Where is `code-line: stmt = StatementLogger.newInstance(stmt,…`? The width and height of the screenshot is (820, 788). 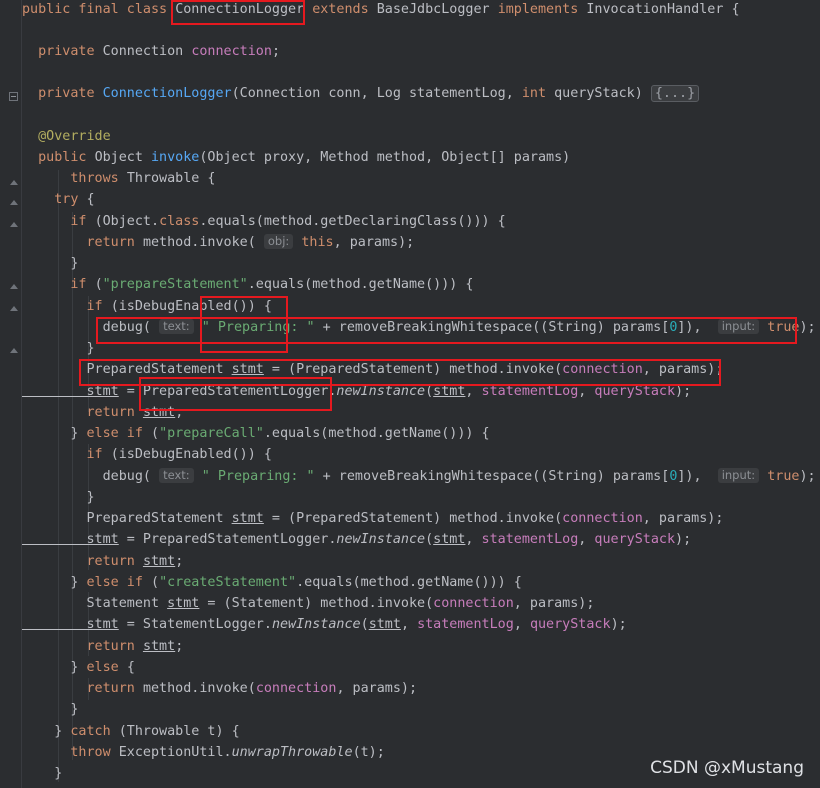 code-line: stmt = StatementLogger.newInstance(stmt,… is located at coordinates (324, 624).